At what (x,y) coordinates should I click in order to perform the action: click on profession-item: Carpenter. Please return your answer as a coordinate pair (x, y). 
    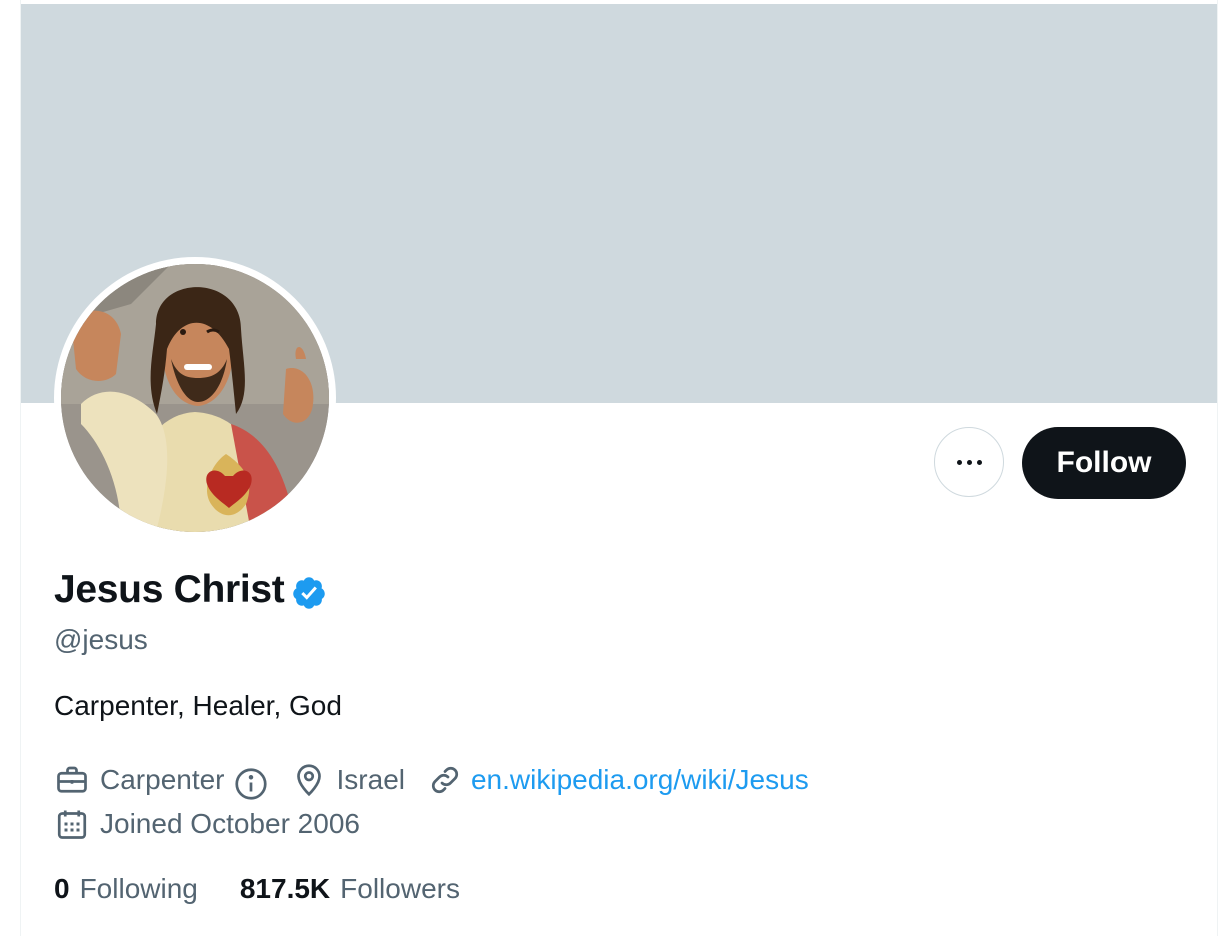
    Looking at the image, I should click on (161, 780).